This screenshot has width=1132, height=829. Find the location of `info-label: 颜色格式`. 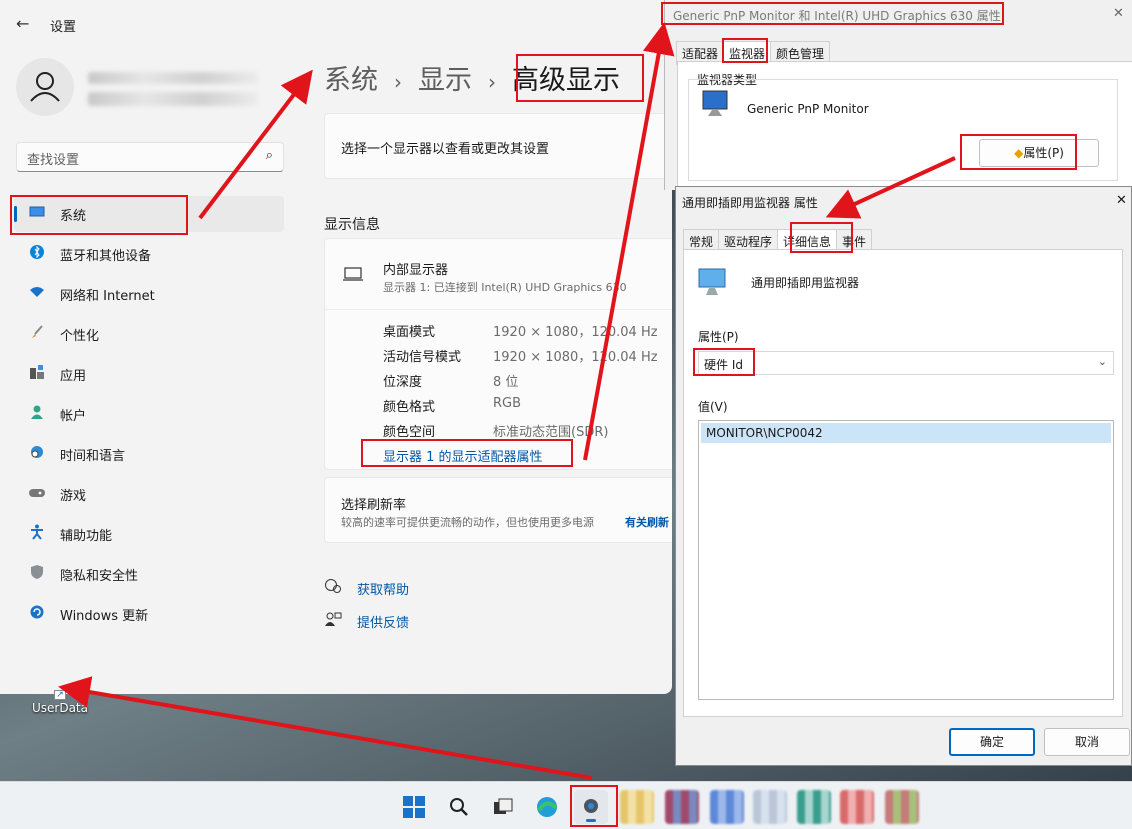

info-label: 颜色格式 is located at coordinates (409, 407).